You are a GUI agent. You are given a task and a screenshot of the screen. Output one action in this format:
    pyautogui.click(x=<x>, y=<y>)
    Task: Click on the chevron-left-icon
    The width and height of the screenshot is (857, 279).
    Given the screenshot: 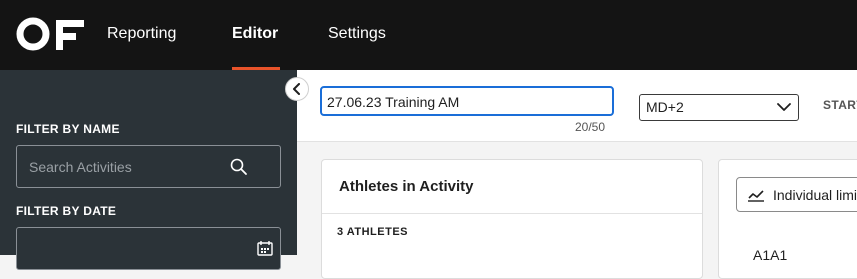 What is the action you would take?
    pyautogui.click(x=296, y=89)
    